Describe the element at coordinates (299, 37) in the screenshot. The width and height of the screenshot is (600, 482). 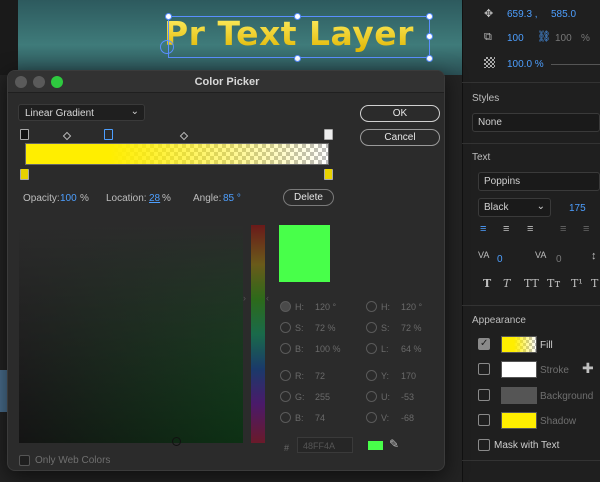
I see `text-bounding-box` at that location.